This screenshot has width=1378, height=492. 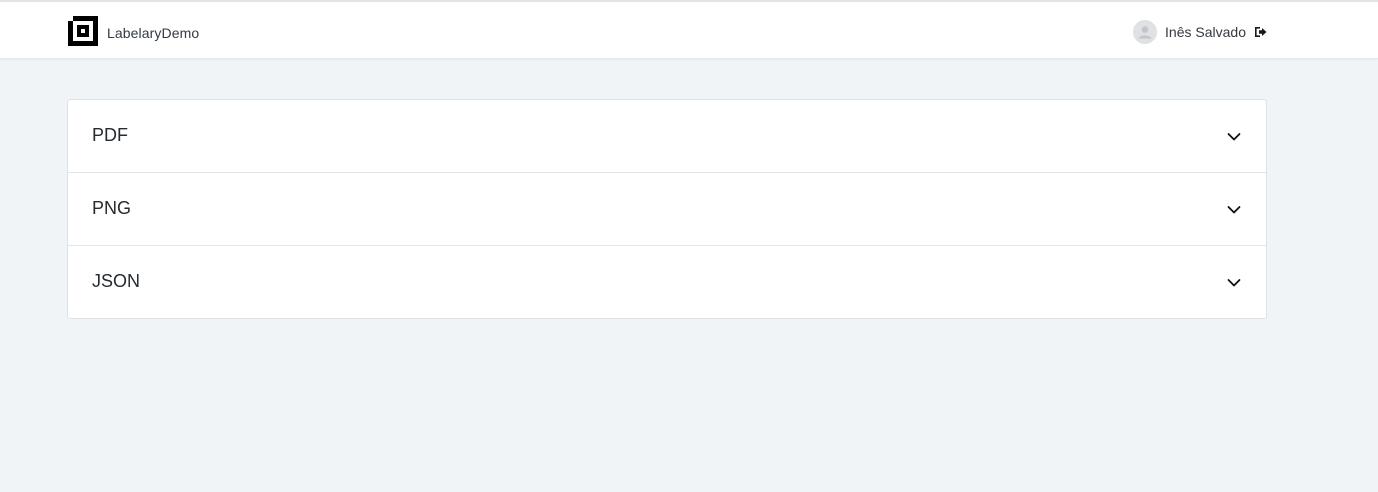 What do you see at coordinates (689, 29) in the screenshot?
I see `top-navbar: LabelaryDemo Inês Salvado` at bounding box center [689, 29].